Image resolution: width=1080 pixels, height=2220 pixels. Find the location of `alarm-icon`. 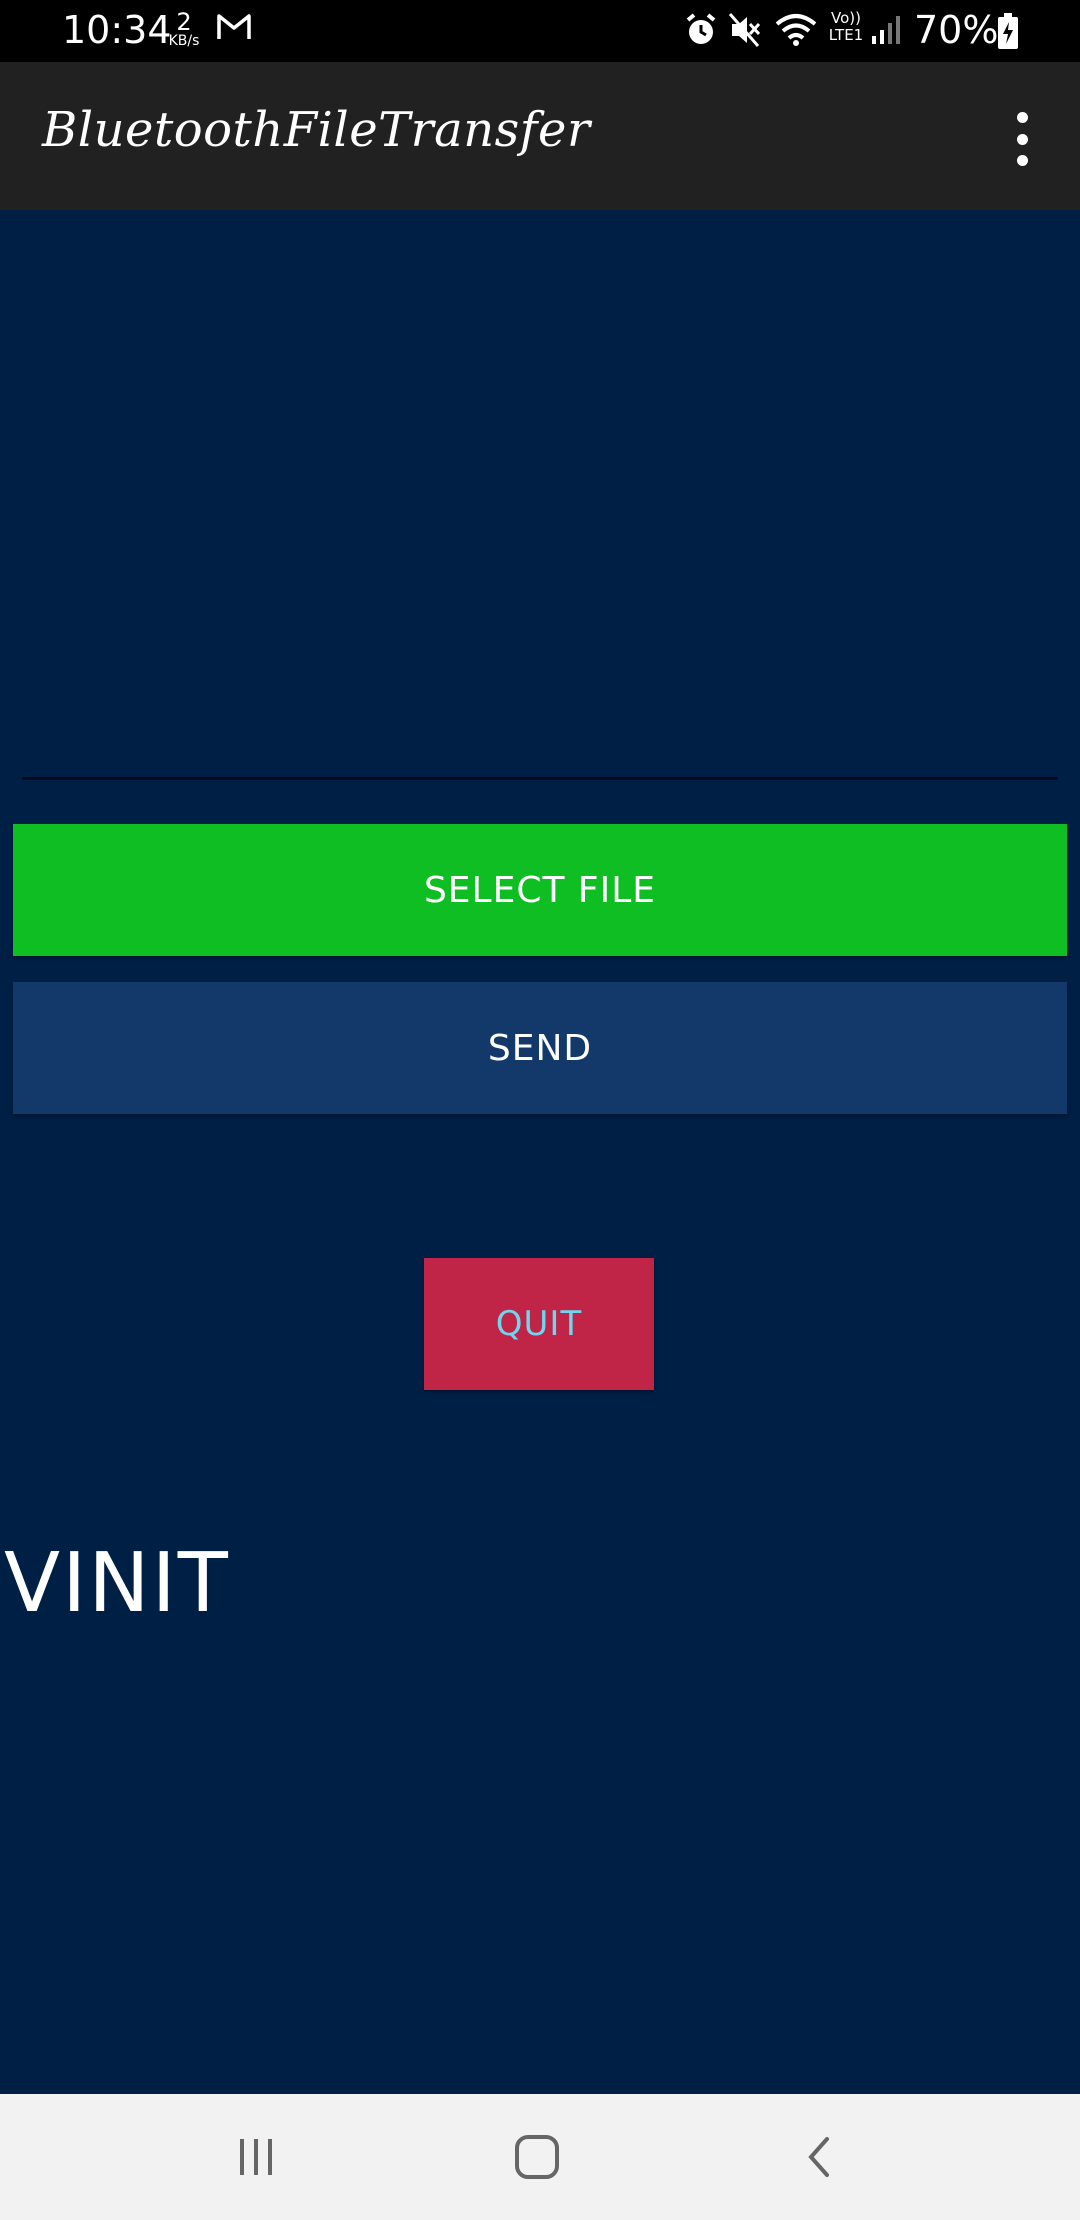

alarm-icon is located at coordinates (701, 32).